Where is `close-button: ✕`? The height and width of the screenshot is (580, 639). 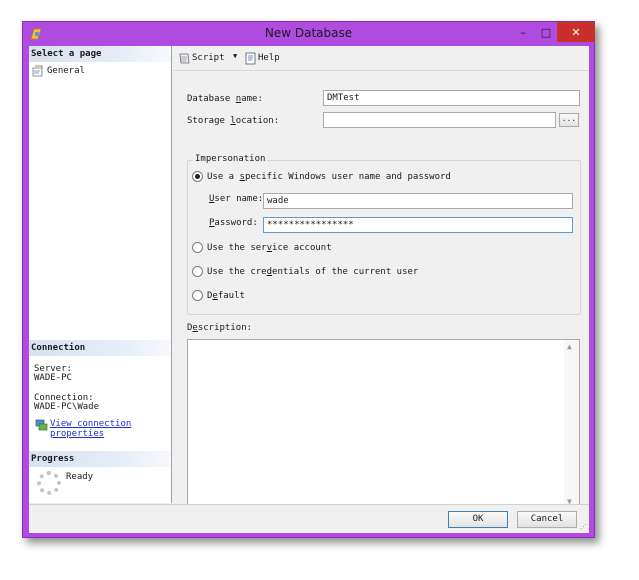 close-button: ✕ is located at coordinates (576, 32).